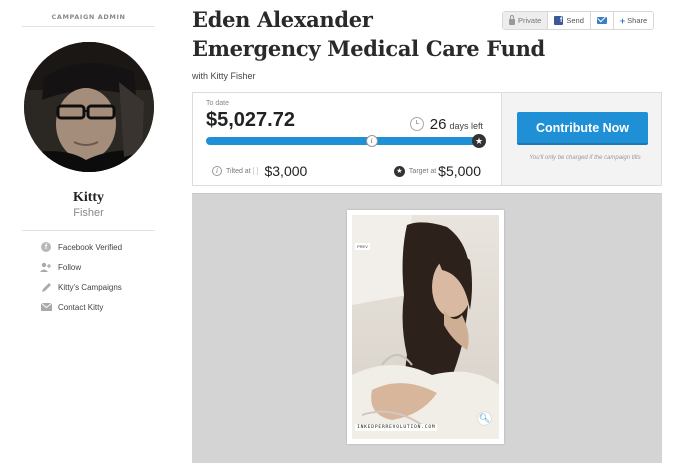 This screenshot has width=680, height=473. Describe the element at coordinates (575, 20) in the screenshot. I see `send-label: Send` at that location.